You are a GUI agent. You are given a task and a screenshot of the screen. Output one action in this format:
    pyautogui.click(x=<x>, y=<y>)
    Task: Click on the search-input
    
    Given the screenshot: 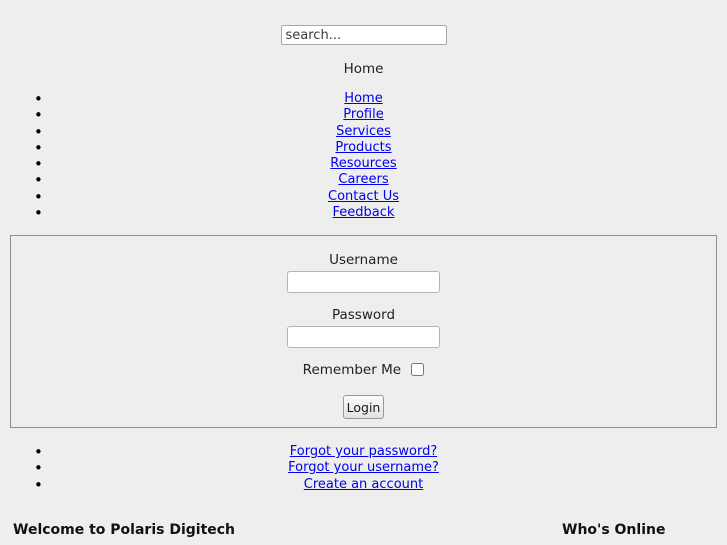 What is the action you would take?
    pyautogui.click(x=363, y=35)
    